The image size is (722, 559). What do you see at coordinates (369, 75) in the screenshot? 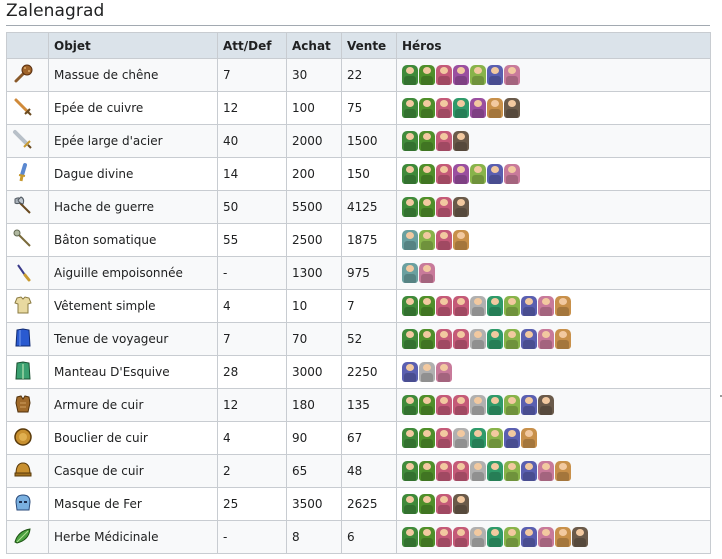
I see `item-sell-price: 22` at bounding box center [369, 75].